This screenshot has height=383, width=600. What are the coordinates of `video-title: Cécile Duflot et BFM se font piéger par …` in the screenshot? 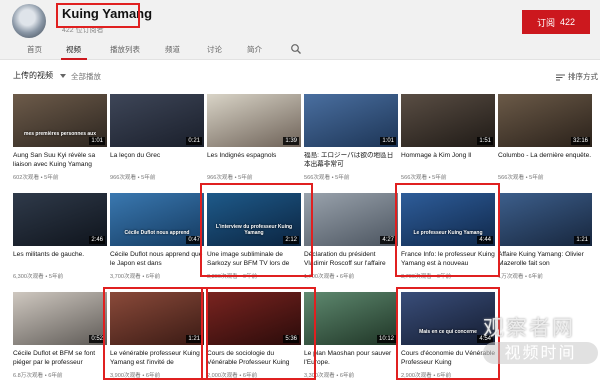 It's located at (60, 358).